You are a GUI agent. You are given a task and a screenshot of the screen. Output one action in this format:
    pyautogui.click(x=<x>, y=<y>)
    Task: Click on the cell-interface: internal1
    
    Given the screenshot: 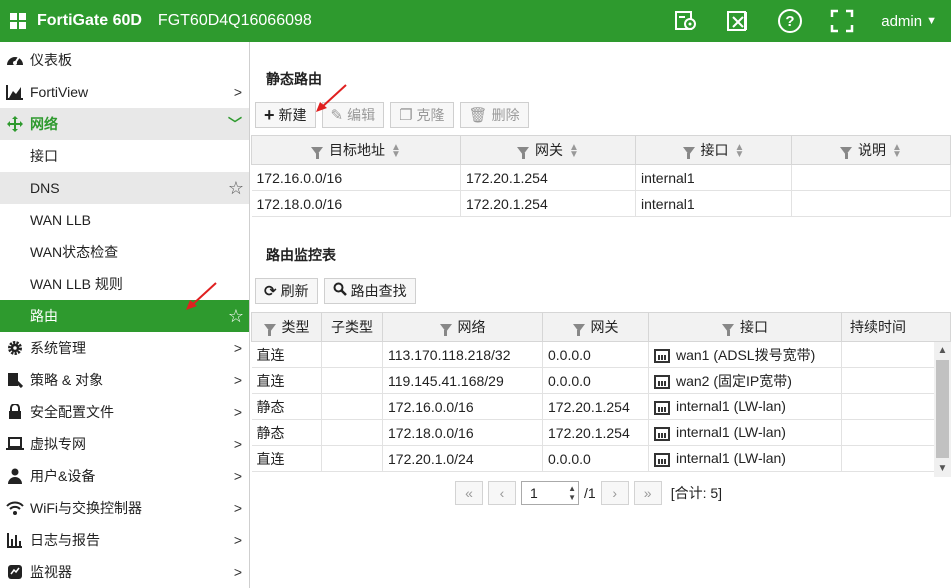 What is the action you would take?
    pyautogui.click(x=713, y=203)
    